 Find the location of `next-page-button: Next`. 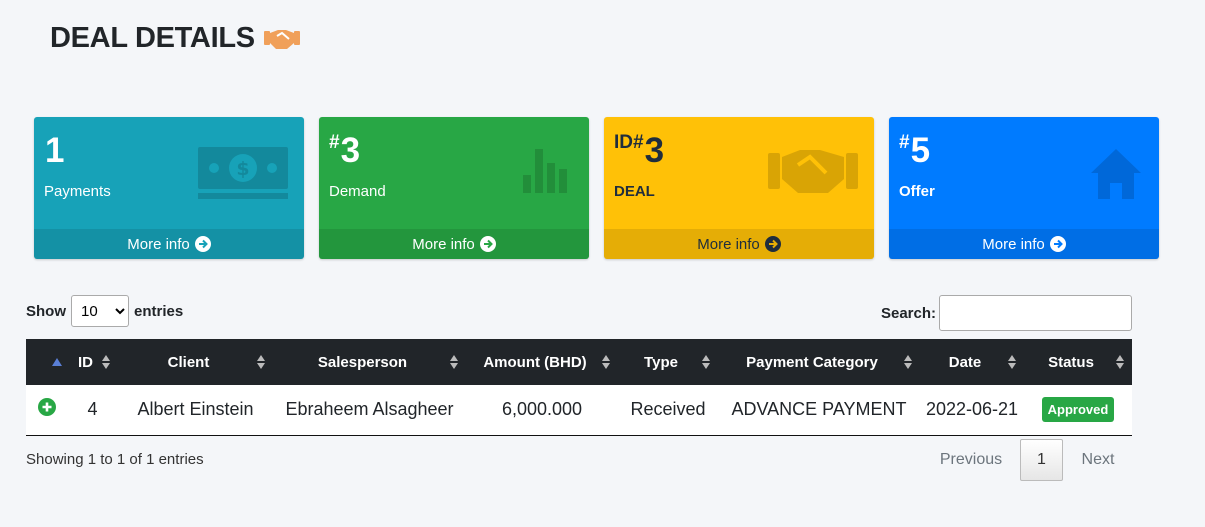

next-page-button: Next is located at coordinates (1098, 460).